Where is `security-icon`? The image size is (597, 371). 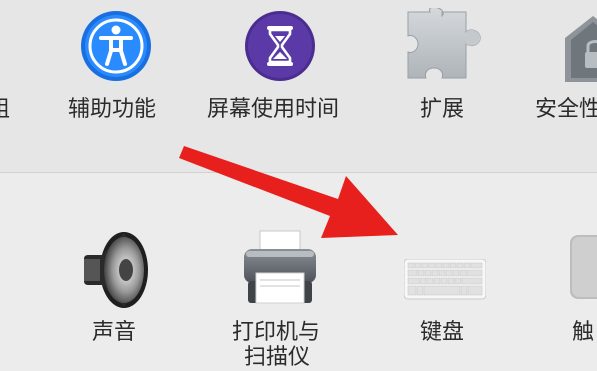 security-icon is located at coordinates (580, 49).